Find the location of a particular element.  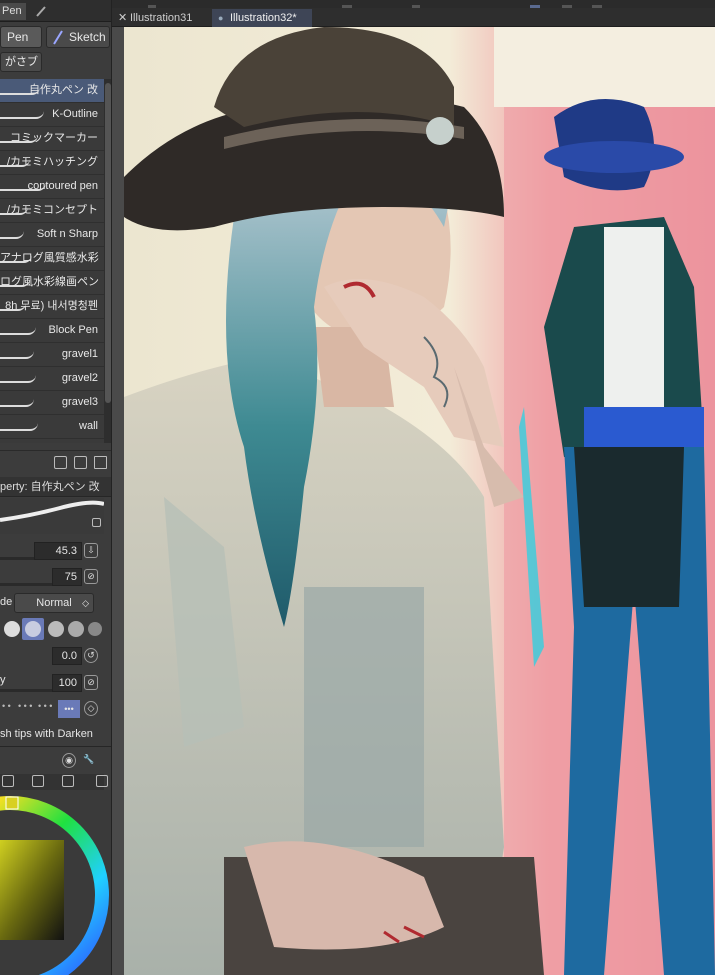

document-tab-2-label: Illustration32* is located at coordinates (263, 18).